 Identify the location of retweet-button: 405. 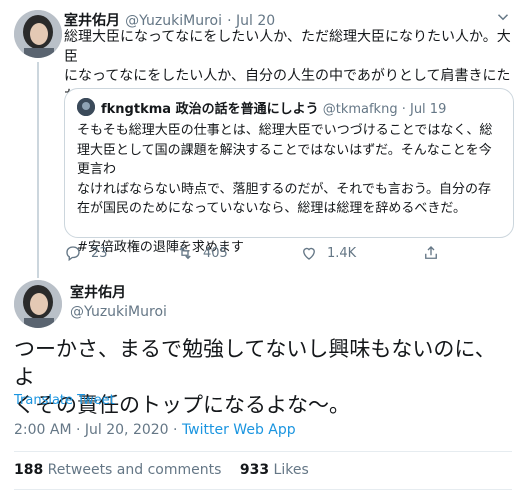
(202, 253).